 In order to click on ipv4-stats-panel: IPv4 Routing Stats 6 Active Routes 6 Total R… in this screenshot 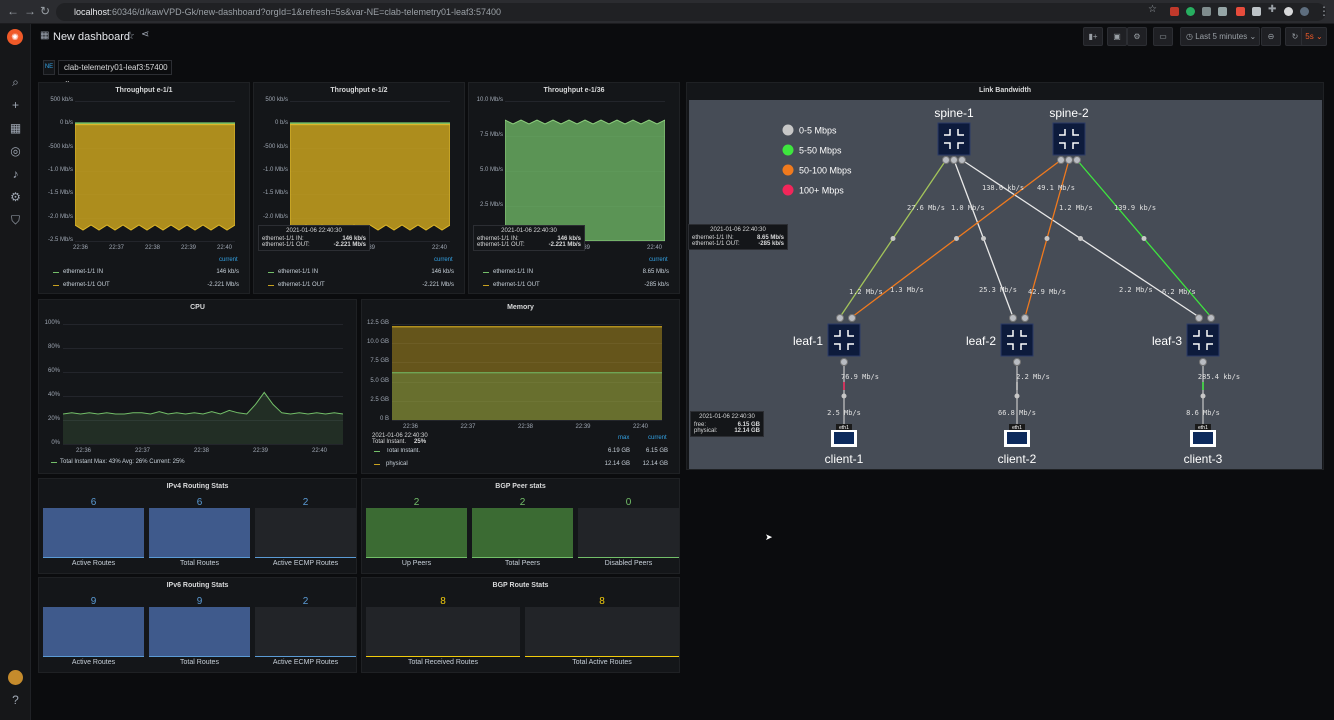, I will do `click(197, 526)`.